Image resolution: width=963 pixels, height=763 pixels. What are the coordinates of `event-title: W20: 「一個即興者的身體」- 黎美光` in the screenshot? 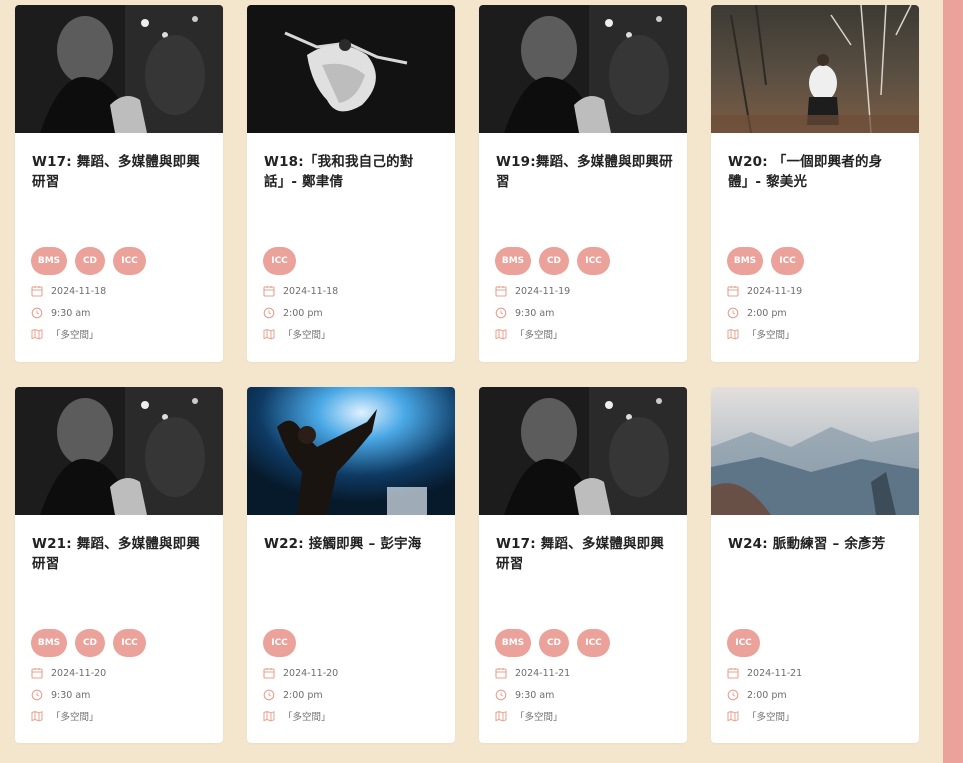 It's located at (817, 172).